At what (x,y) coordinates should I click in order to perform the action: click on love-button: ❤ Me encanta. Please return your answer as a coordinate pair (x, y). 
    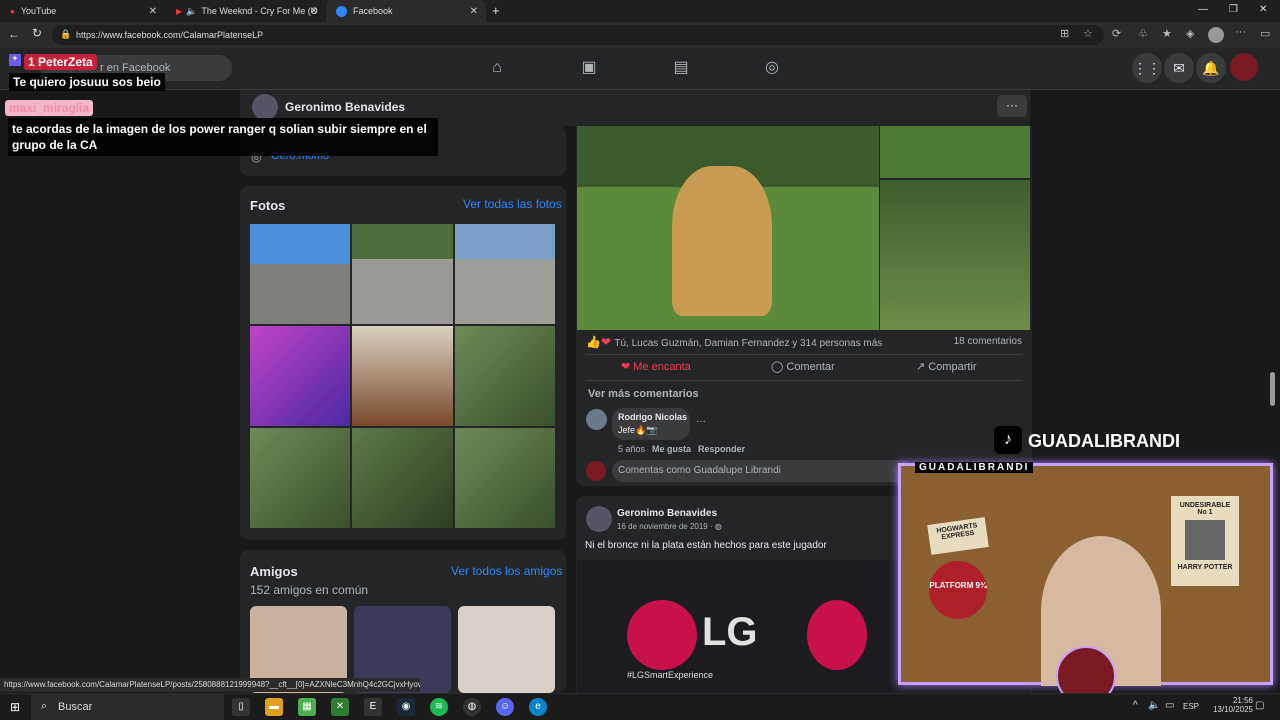
    Looking at the image, I should click on (656, 366).